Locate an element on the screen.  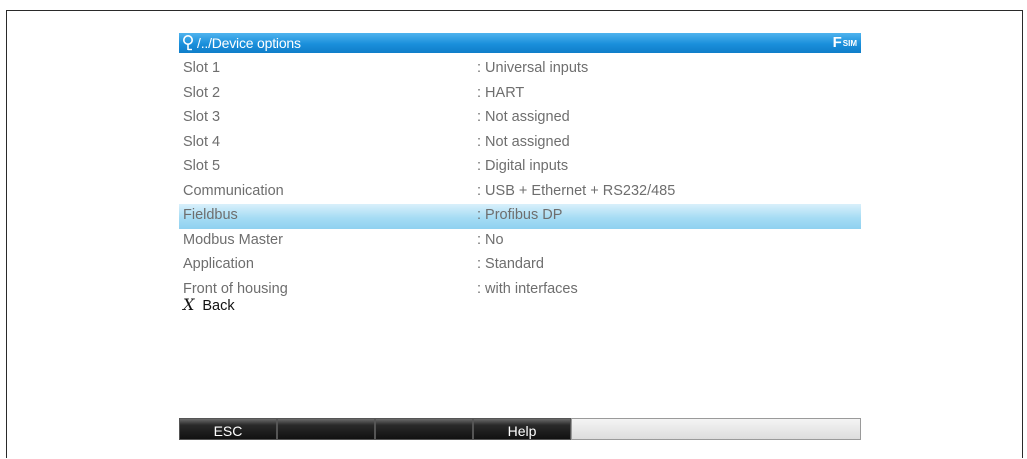
back-label: Back is located at coordinates (218, 306).